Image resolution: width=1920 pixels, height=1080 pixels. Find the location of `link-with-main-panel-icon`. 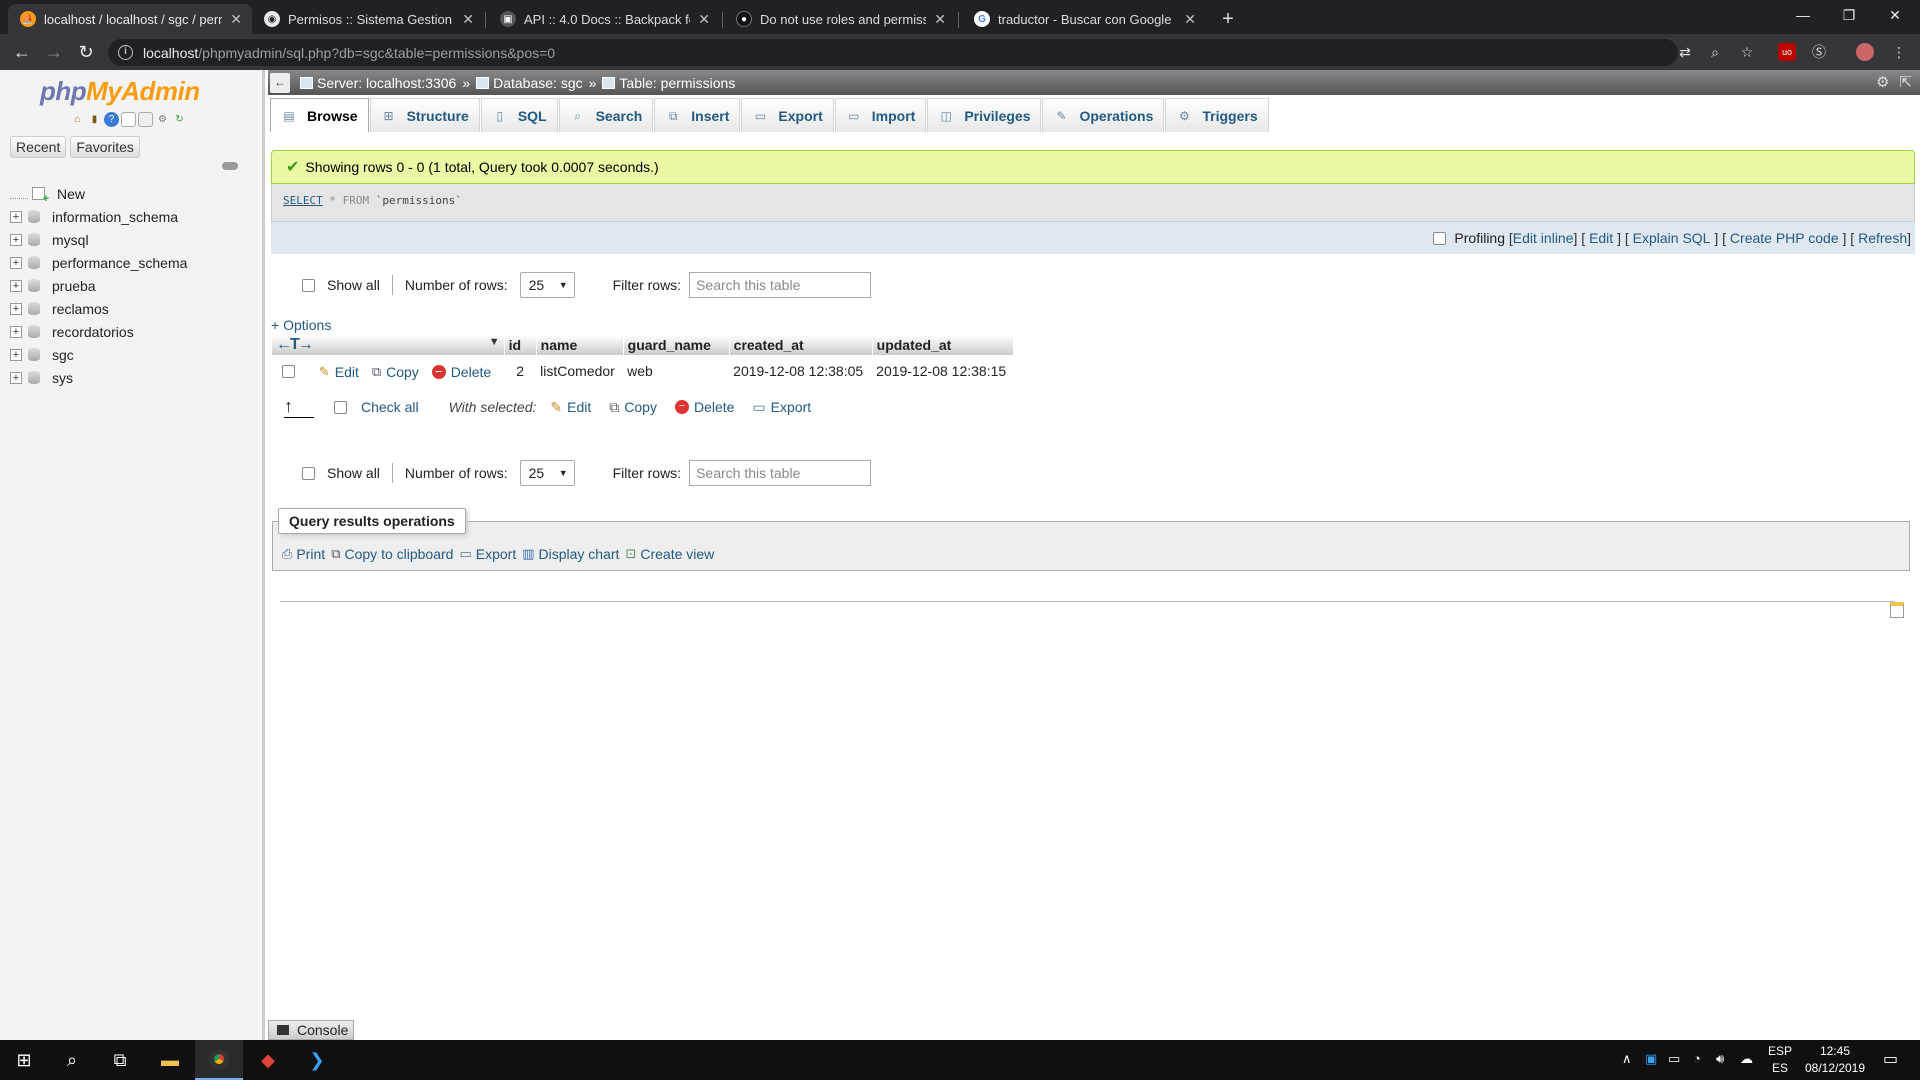

link-with-main-panel-icon is located at coordinates (230, 166).